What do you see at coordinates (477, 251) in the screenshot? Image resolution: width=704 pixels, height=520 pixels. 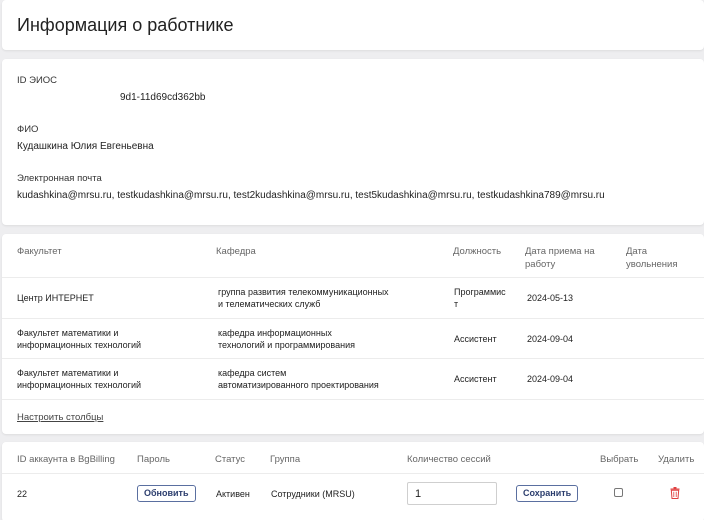 I see `col-position: Должность` at bounding box center [477, 251].